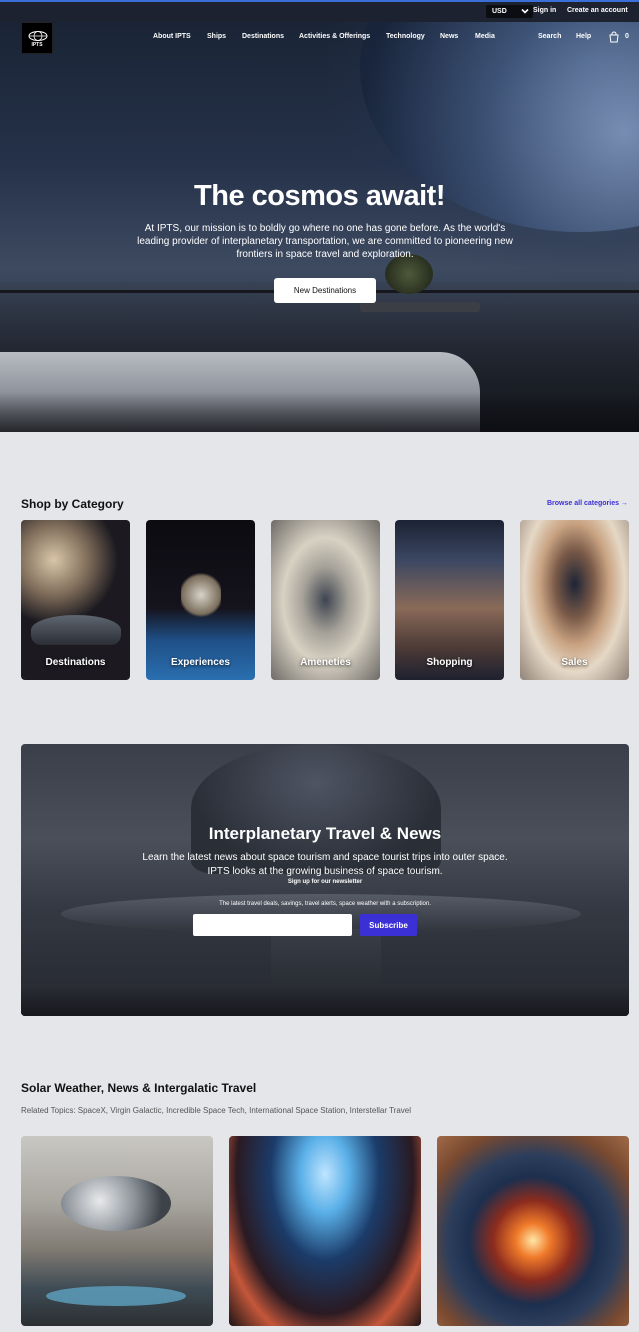  I want to click on chevron-down-icon, so click(525, 11).